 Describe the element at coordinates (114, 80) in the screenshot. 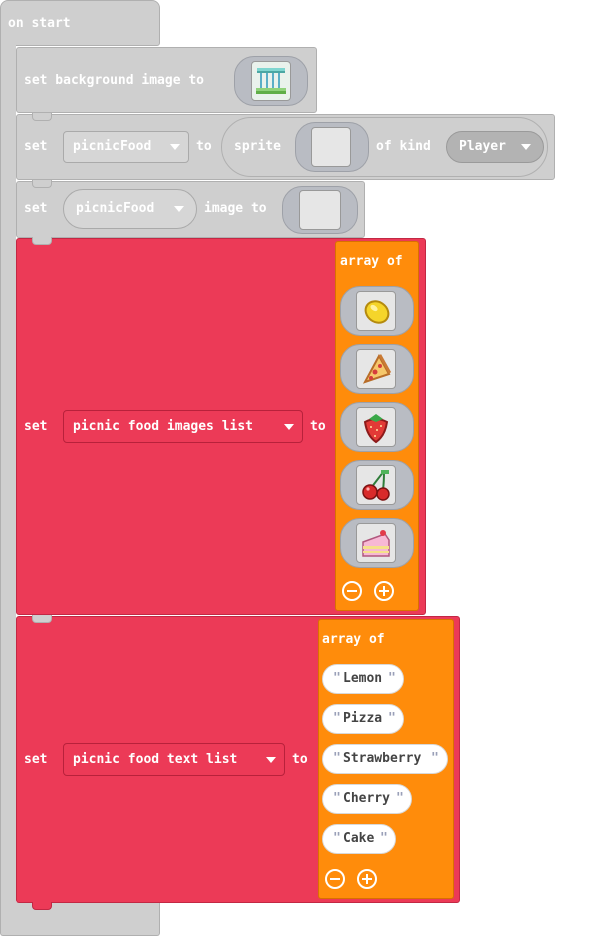

I see `set-background-label: set background image to` at that location.